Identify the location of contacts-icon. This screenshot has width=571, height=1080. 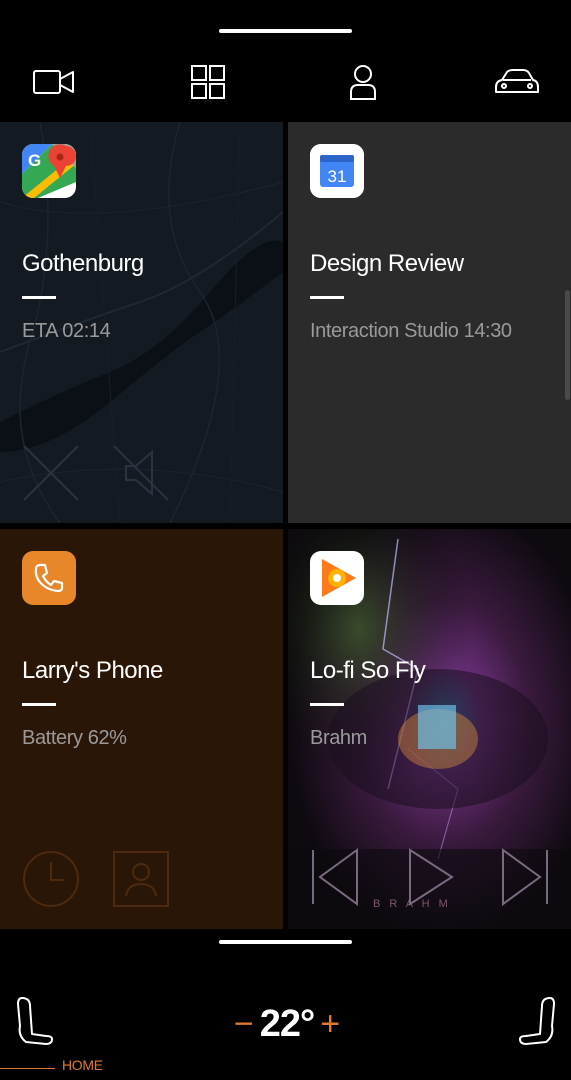
(141, 879).